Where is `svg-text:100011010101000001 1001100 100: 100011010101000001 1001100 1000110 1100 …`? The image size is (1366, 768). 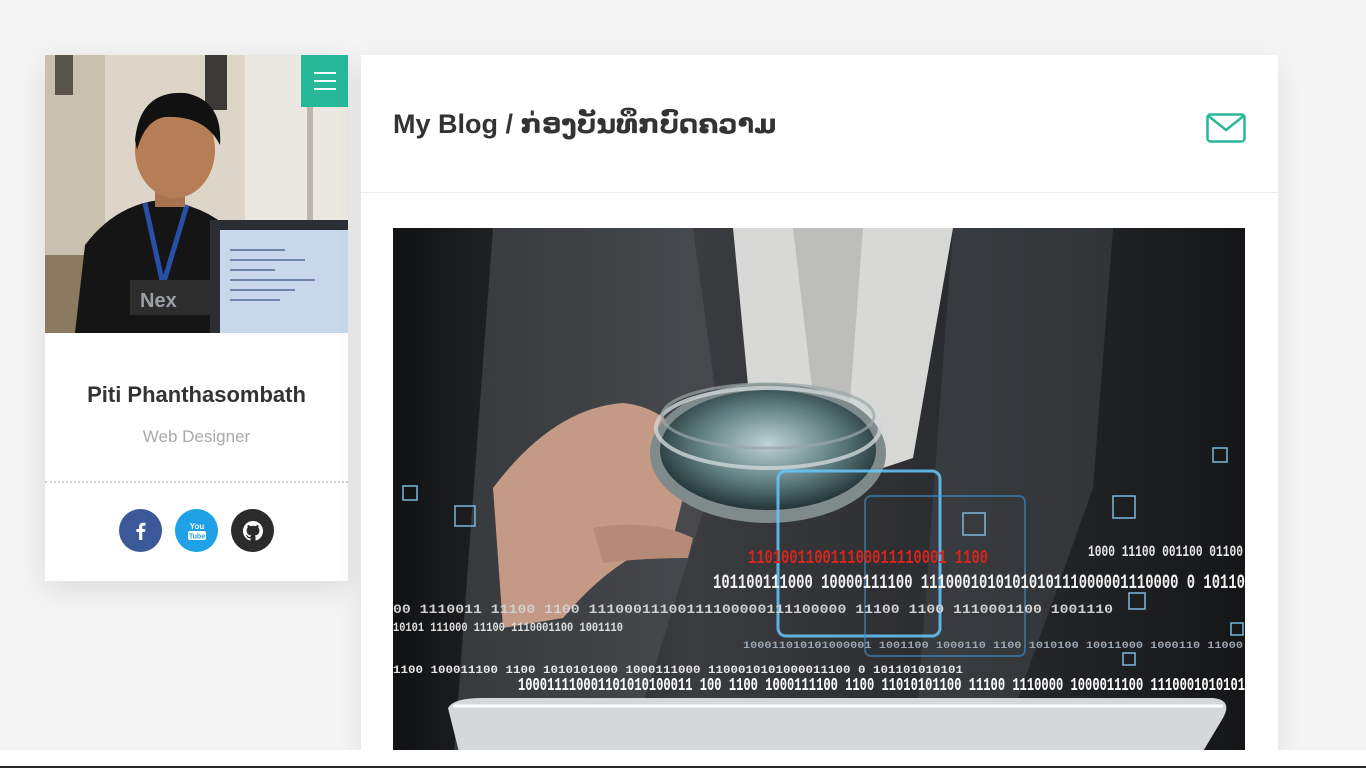
svg-text:100011010101000001 1001100 100: 100011010101000001 1001100 1000110 1100 … is located at coordinates (993, 646).